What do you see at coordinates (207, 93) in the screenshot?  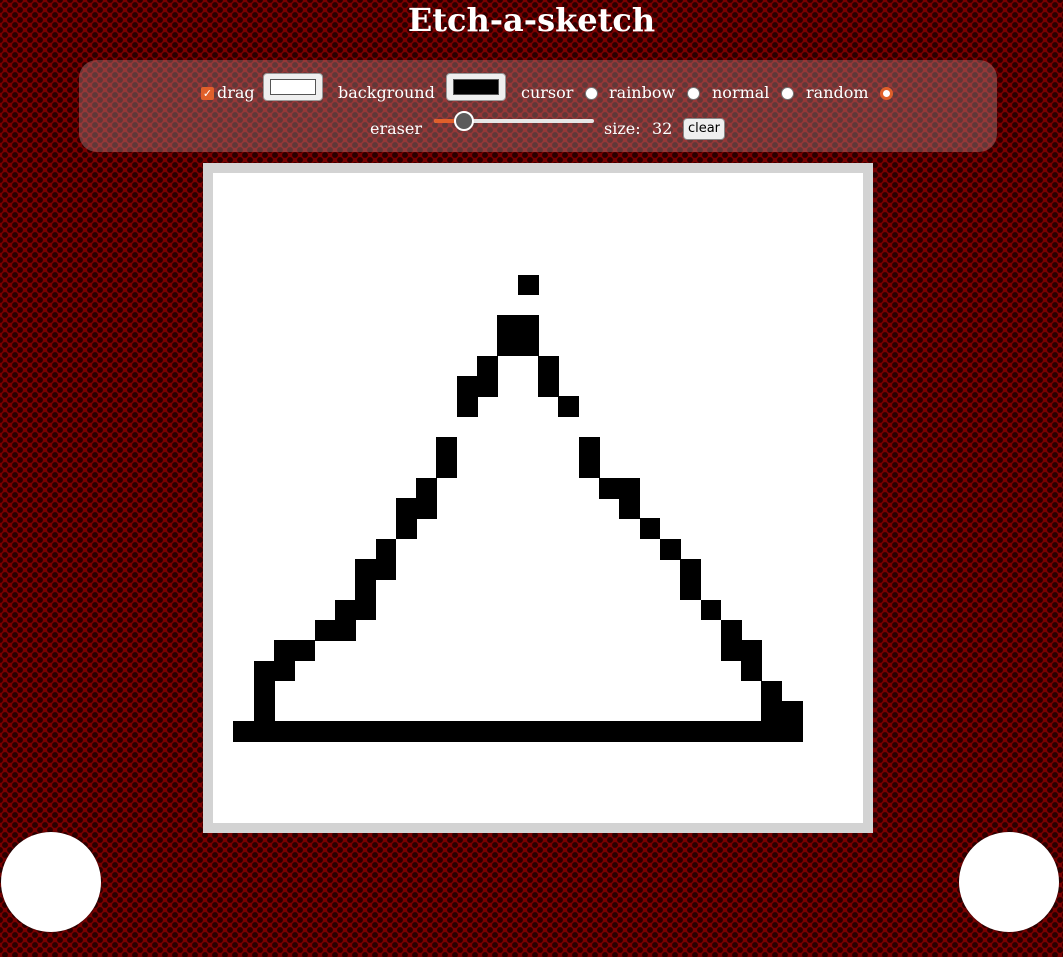 I see `drag-checkbox: ✓` at bounding box center [207, 93].